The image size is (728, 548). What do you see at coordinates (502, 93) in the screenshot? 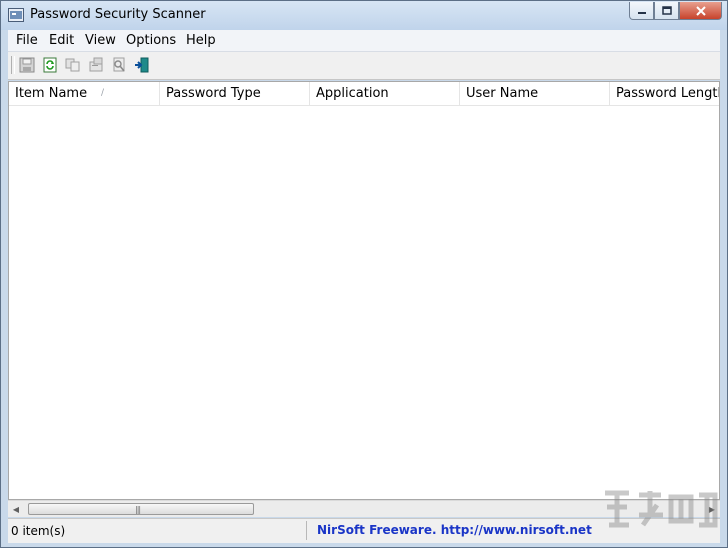
I see `column-label: User Name` at bounding box center [502, 93].